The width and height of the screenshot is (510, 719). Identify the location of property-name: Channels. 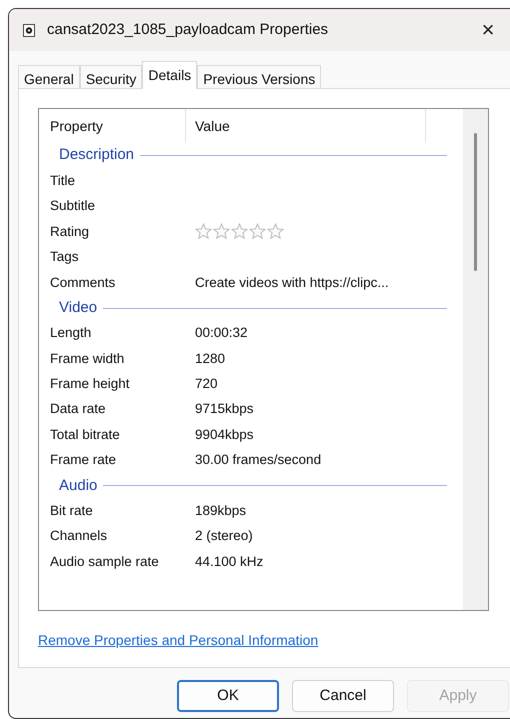
(78, 536).